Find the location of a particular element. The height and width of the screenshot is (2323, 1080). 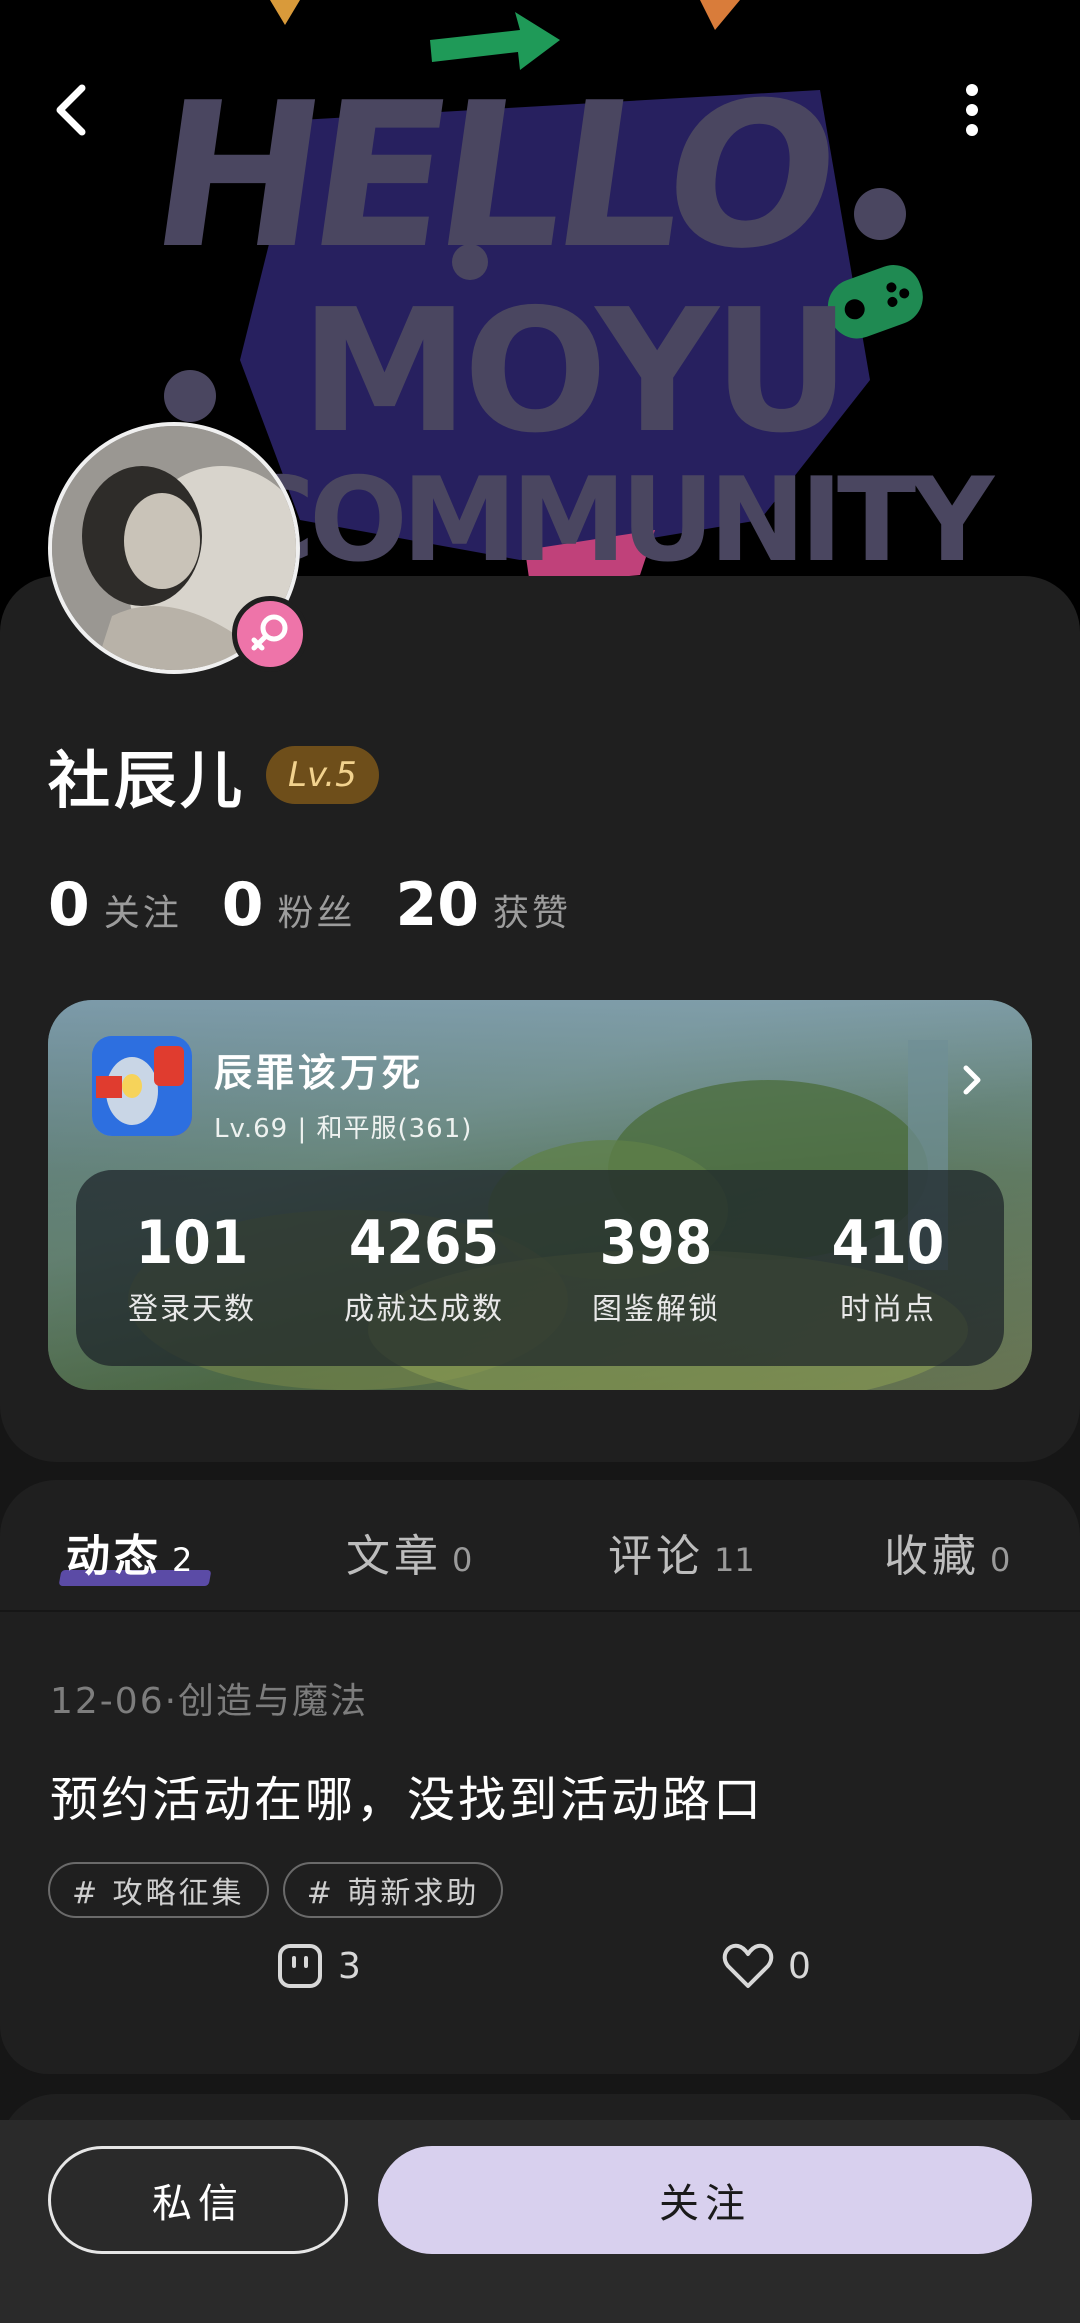

like-count: 0 is located at coordinates (799, 1966).